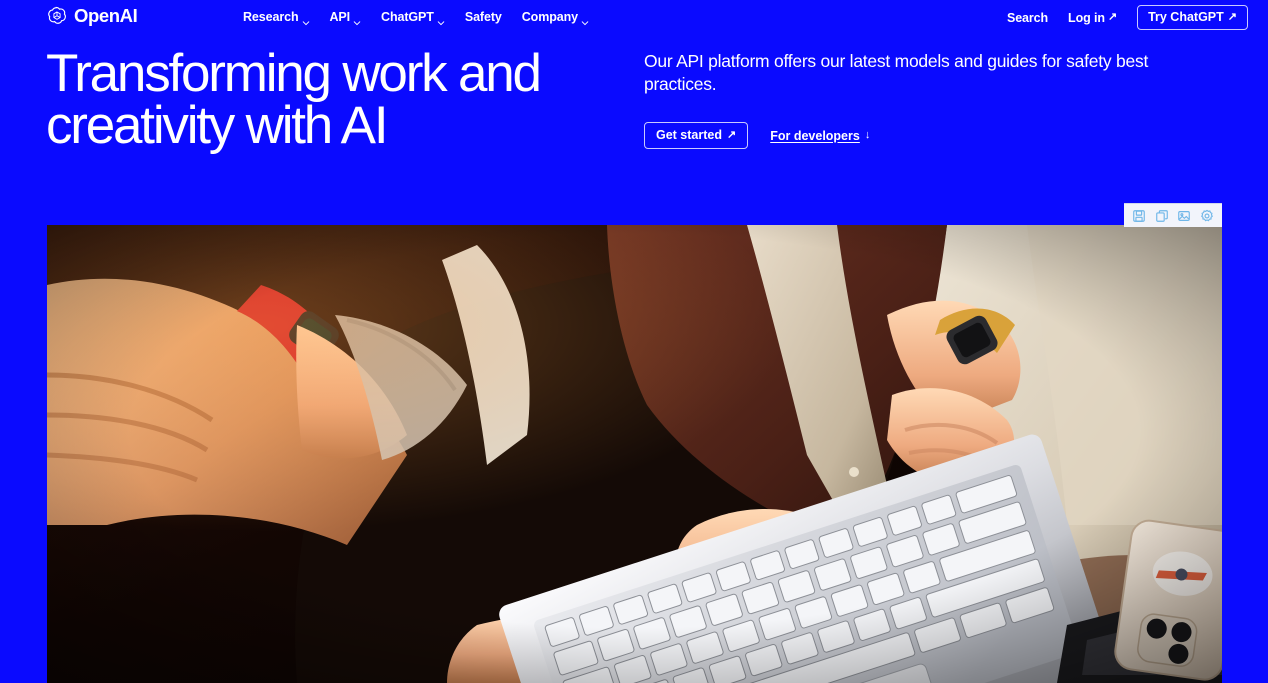  What do you see at coordinates (934, 136) in the screenshot?
I see `hero-action-row: Get started ↗ For developers ↓` at bounding box center [934, 136].